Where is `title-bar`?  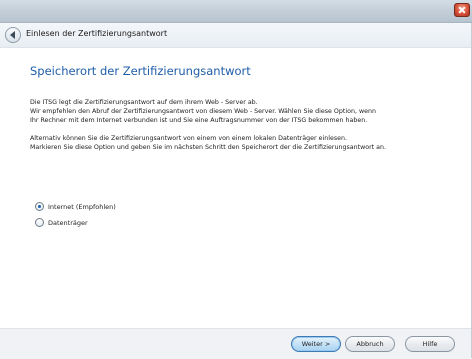 title-bar is located at coordinates (236, 11).